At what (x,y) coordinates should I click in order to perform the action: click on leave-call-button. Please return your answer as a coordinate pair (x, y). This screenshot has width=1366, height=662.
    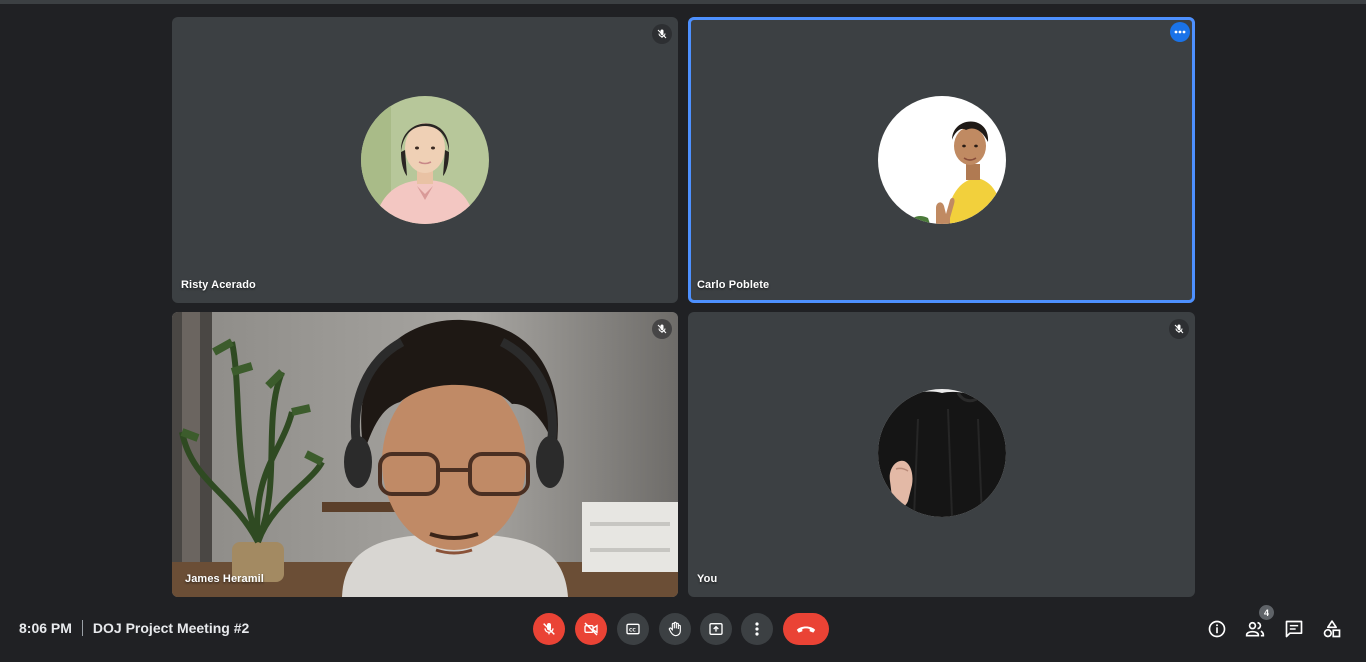
    Looking at the image, I should click on (806, 629).